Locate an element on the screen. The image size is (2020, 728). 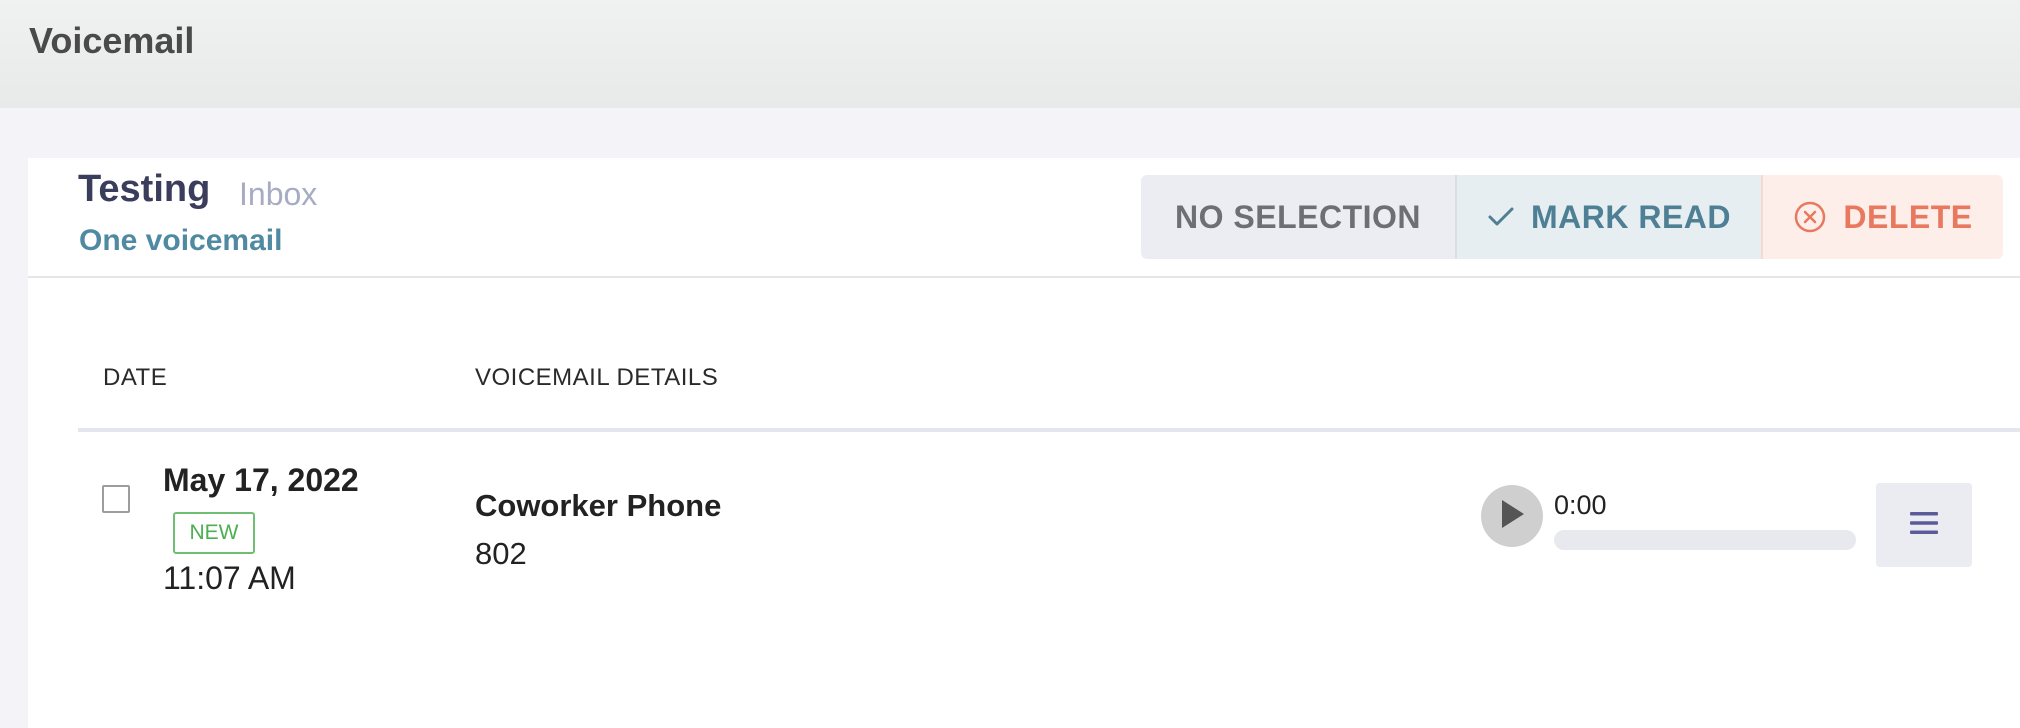
caller-extension: 802 is located at coordinates (501, 553).